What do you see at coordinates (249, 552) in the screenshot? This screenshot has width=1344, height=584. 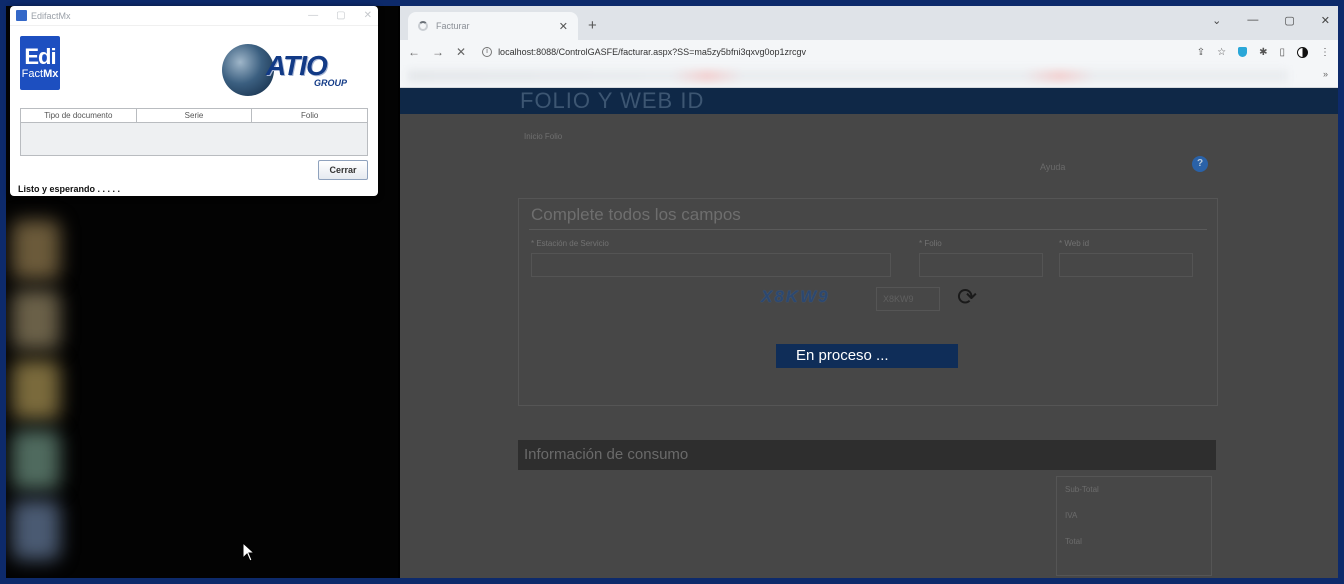 I see `mouse-cursor-icon` at bounding box center [249, 552].